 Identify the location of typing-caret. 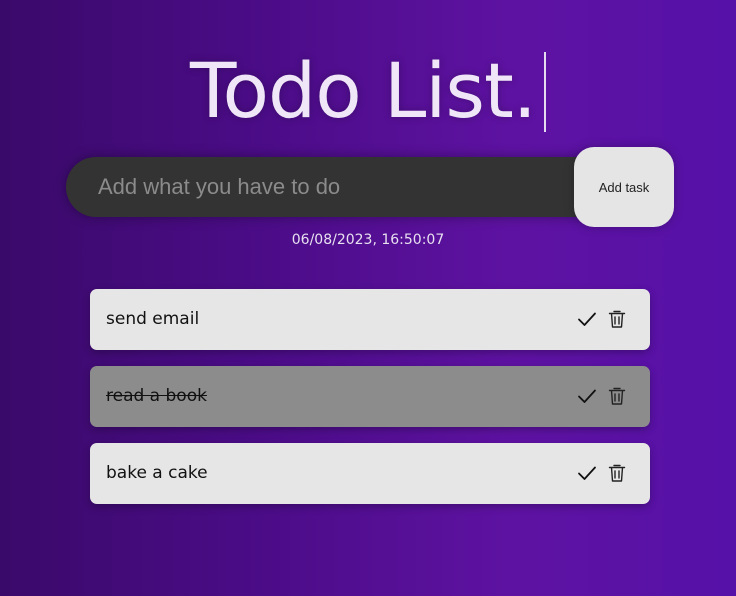
(544, 92).